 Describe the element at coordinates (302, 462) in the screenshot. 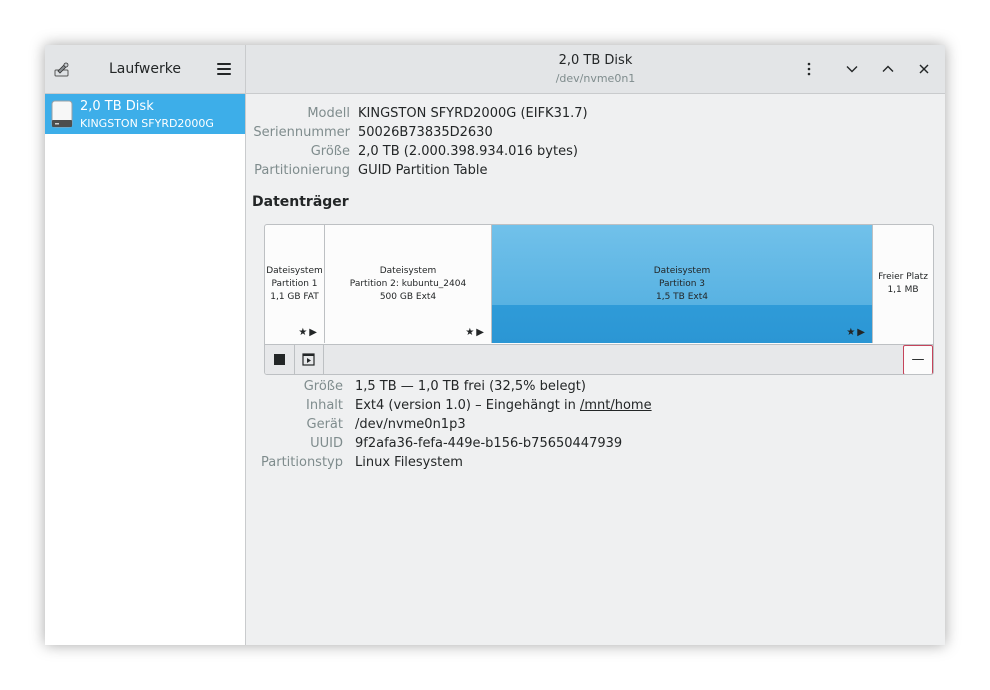

I see `partition-type-label: Partitionstyp` at that location.